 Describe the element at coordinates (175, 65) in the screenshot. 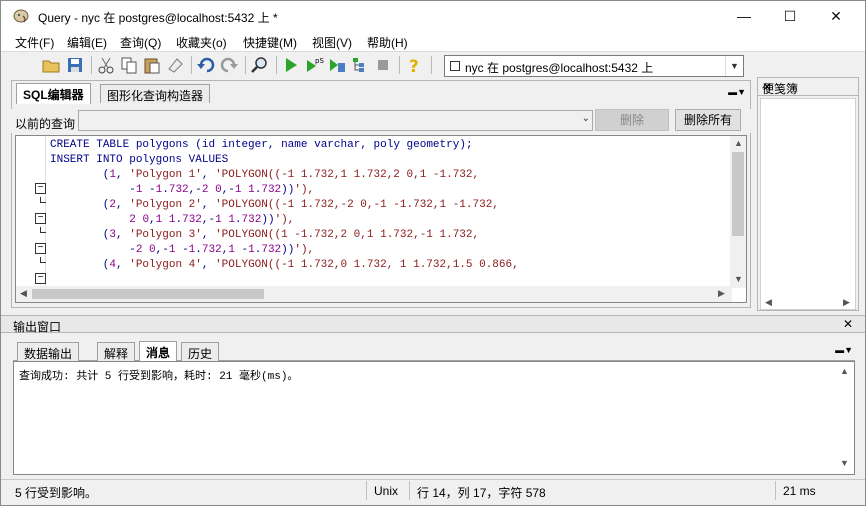

I see `clear-icon` at that location.